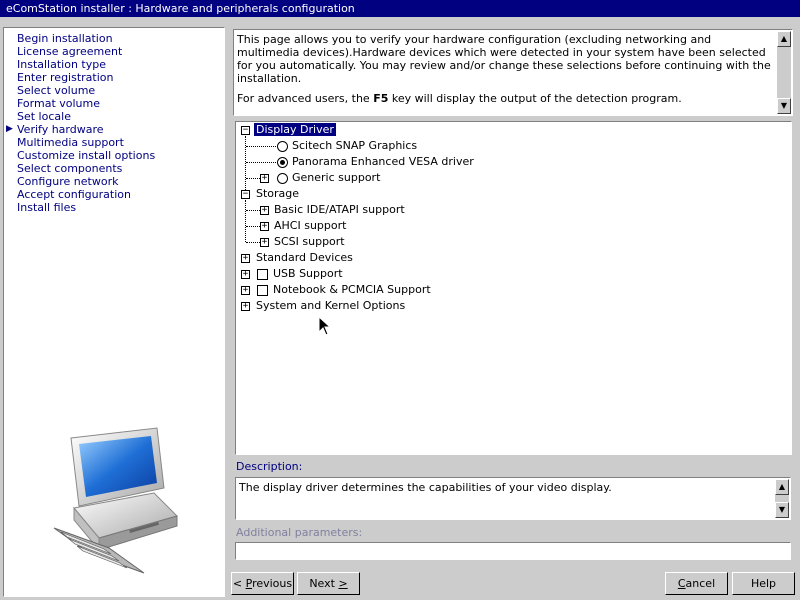  I want to click on desc-scroll-down-icon: ▼, so click(782, 510).